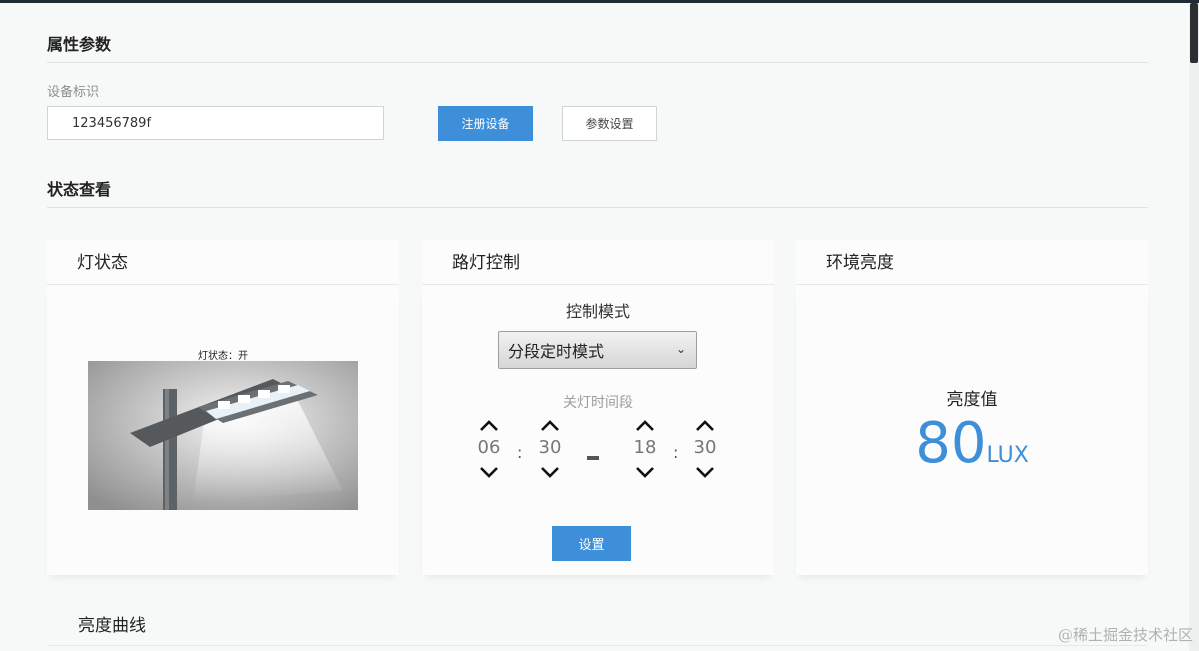 This screenshot has width=1199, height=651. Describe the element at coordinates (79, 189) in the screenshot. I see `status-section-title: 状态查看` at that location.